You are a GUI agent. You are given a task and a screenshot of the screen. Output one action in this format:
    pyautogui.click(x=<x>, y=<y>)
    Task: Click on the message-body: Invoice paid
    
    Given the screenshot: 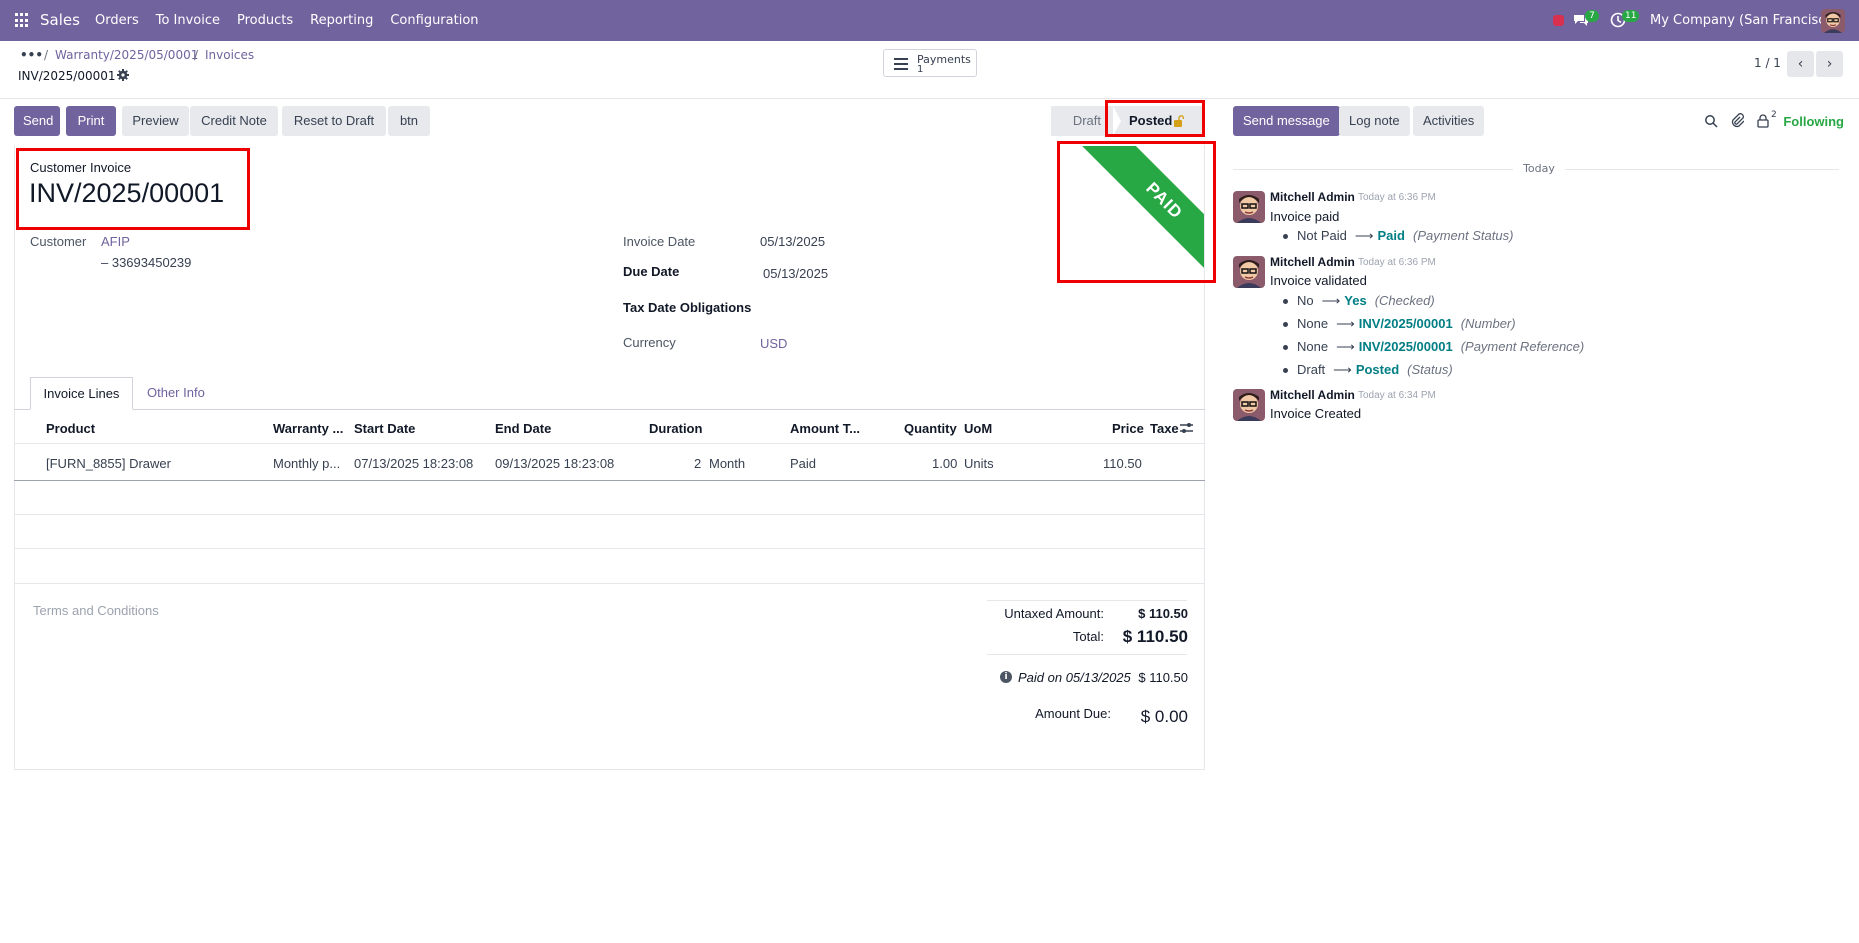 What is the action you would take?
    pyautogui.click(x=1305, y=216)
    